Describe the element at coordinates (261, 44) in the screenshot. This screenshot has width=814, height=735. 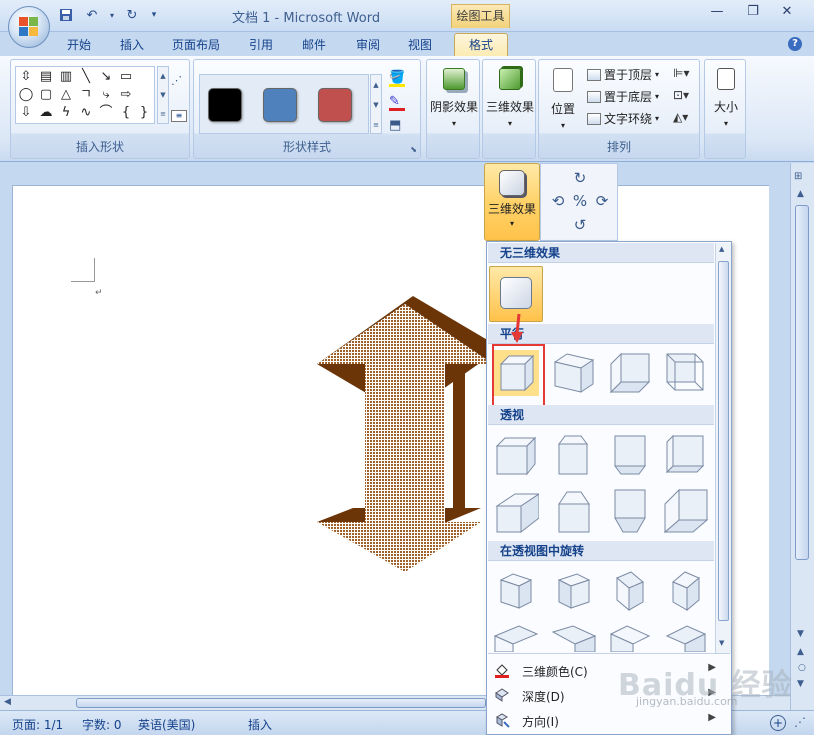
I see `tab-references: 引用` at that location.